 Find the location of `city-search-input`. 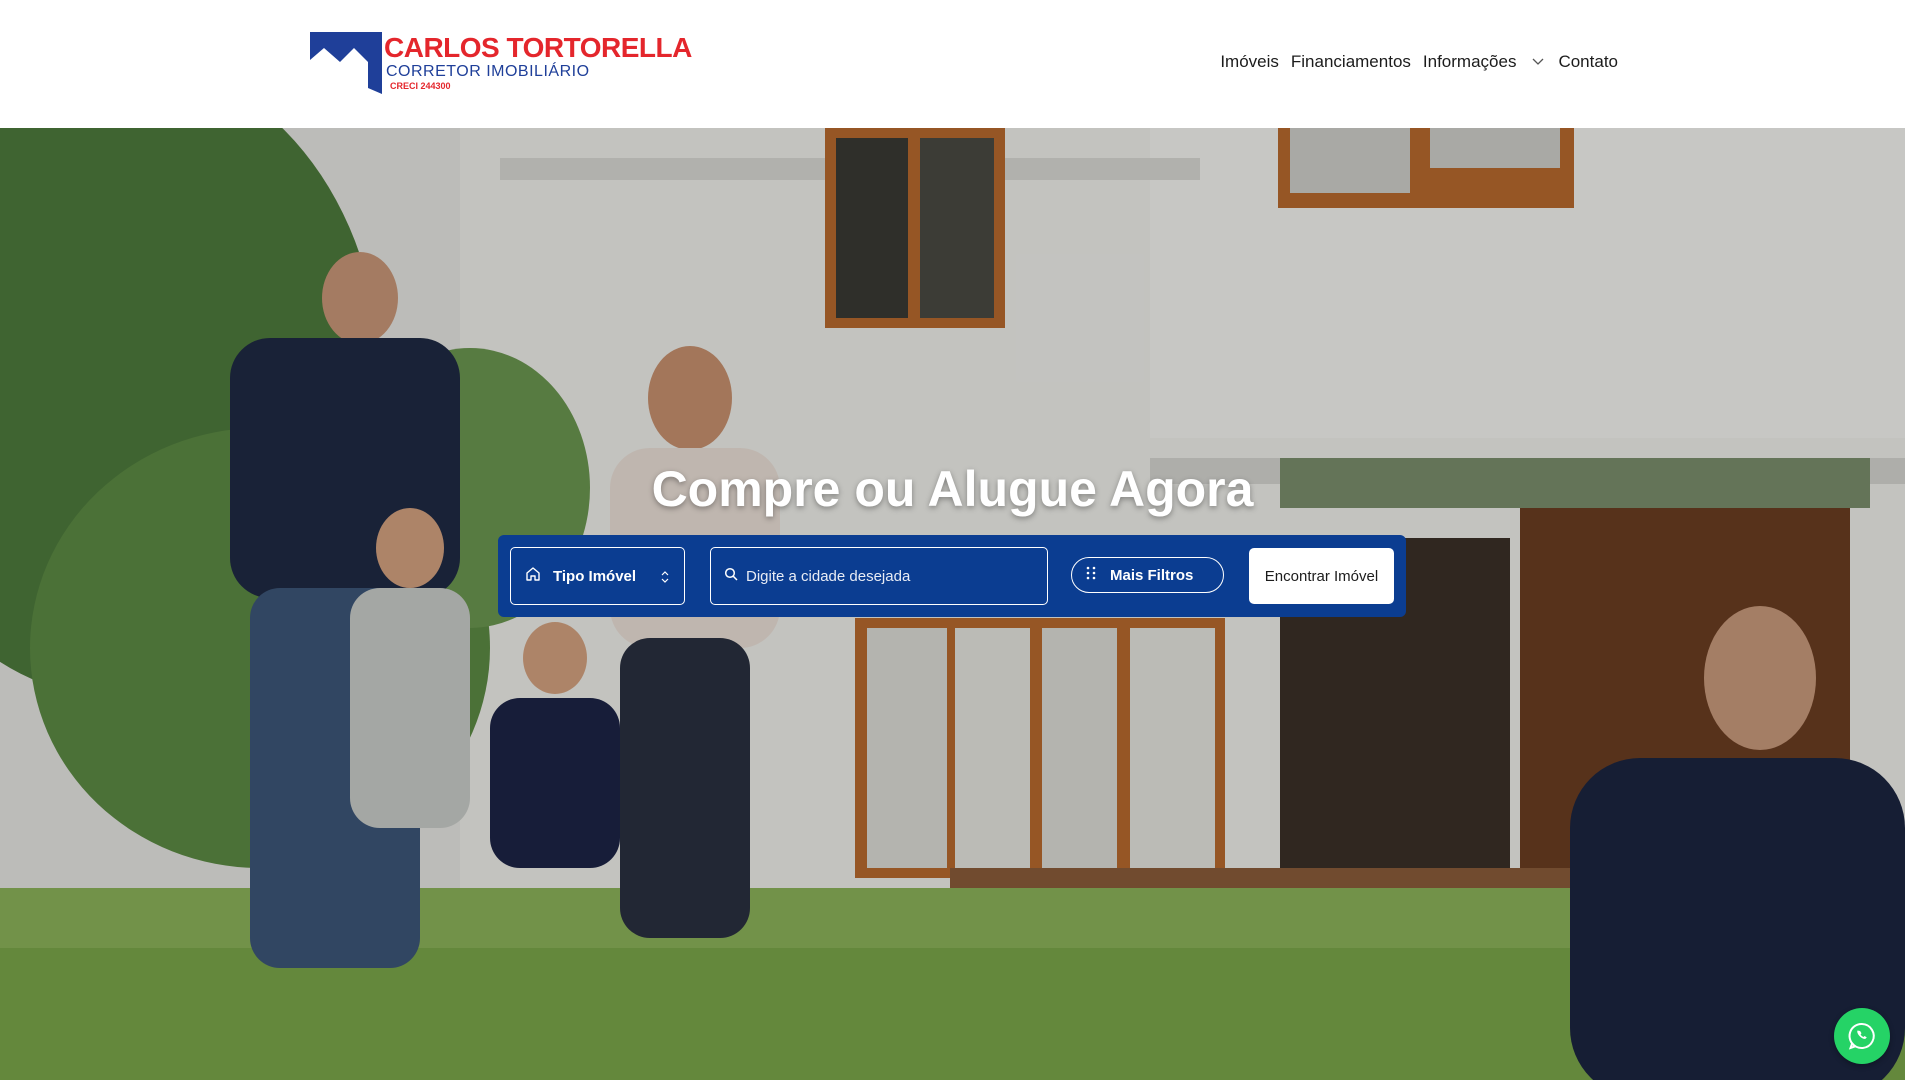

city-search-input is located at coordinates (891, 576).